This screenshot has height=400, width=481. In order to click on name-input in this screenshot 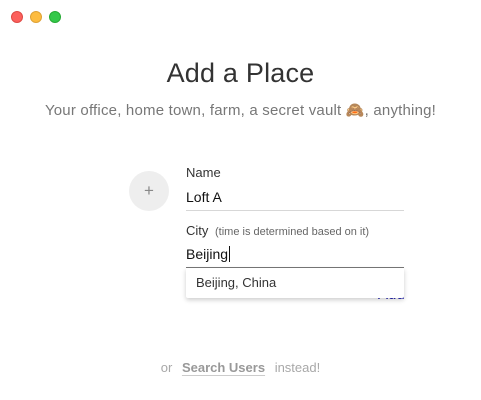, I will do `click(295, 198)`.